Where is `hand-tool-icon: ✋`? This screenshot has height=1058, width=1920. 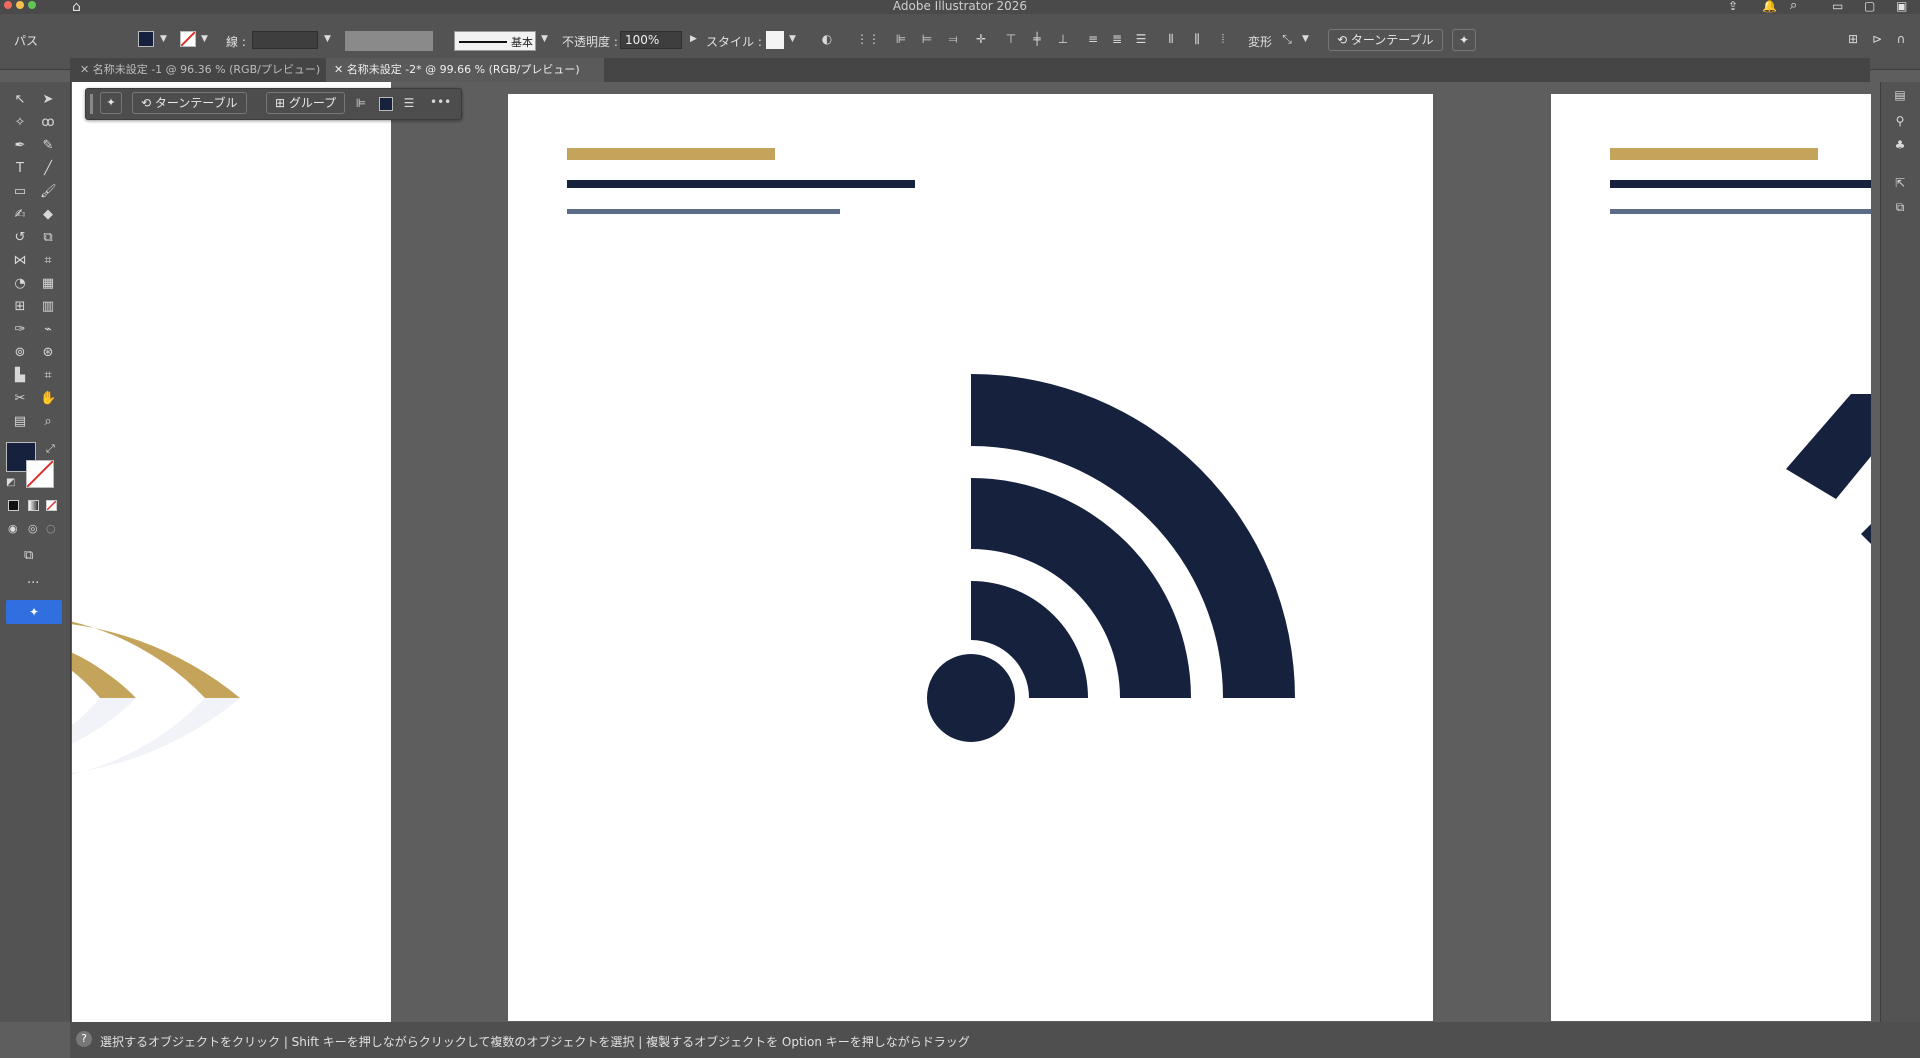
hand-tool-icon: ✋ is located at coordinates (48, 399).